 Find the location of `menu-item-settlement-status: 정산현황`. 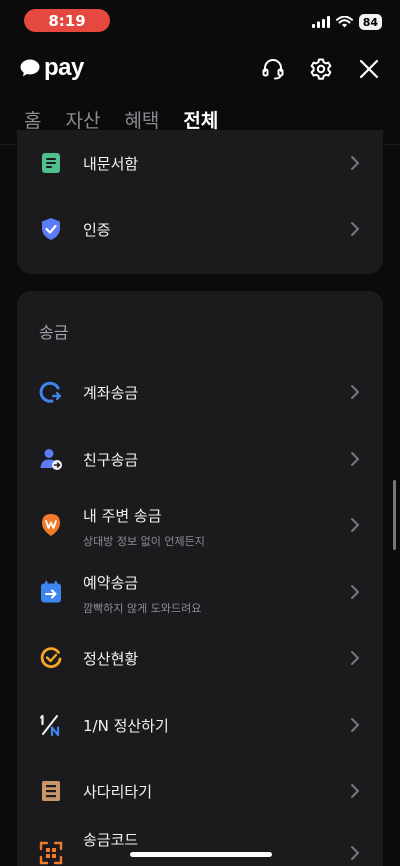

menu-item-settlement-status: 정산현황 is located at coordinates (200, 658).